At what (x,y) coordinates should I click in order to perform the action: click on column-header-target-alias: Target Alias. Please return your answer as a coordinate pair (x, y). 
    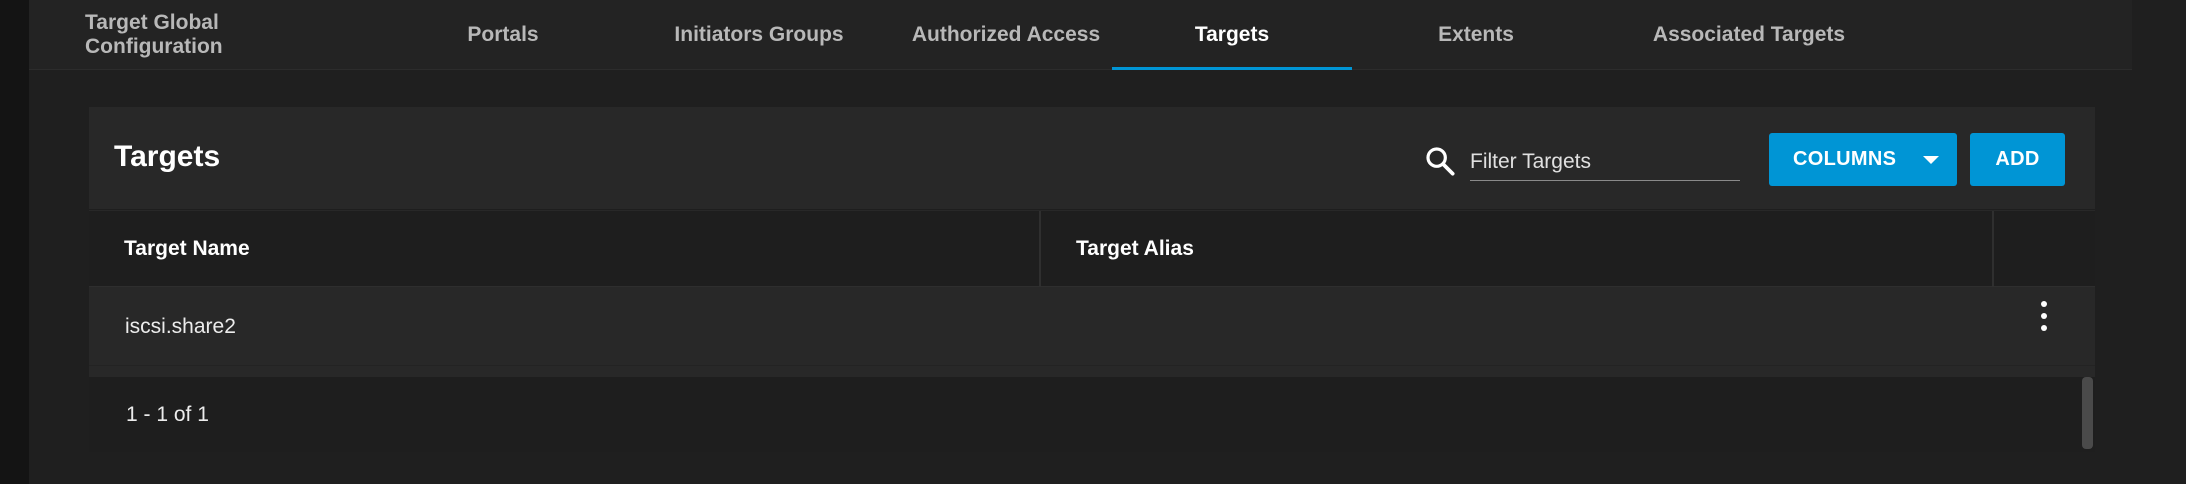
    Looking at the image, I should click on (1135, 249).